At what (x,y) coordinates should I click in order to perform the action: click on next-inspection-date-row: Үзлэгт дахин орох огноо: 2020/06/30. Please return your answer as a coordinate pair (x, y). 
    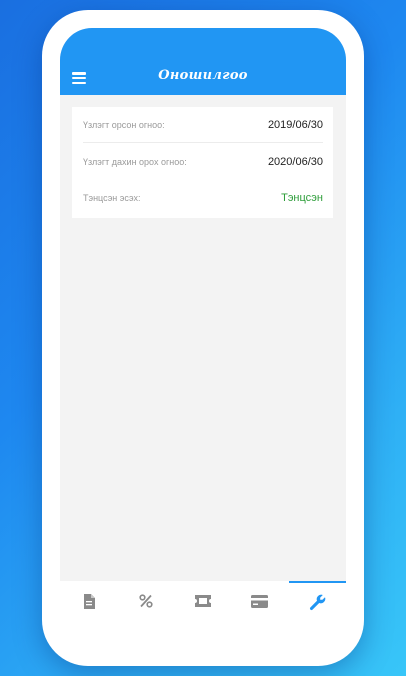
    Looking at the image, I should click on (203, 162).